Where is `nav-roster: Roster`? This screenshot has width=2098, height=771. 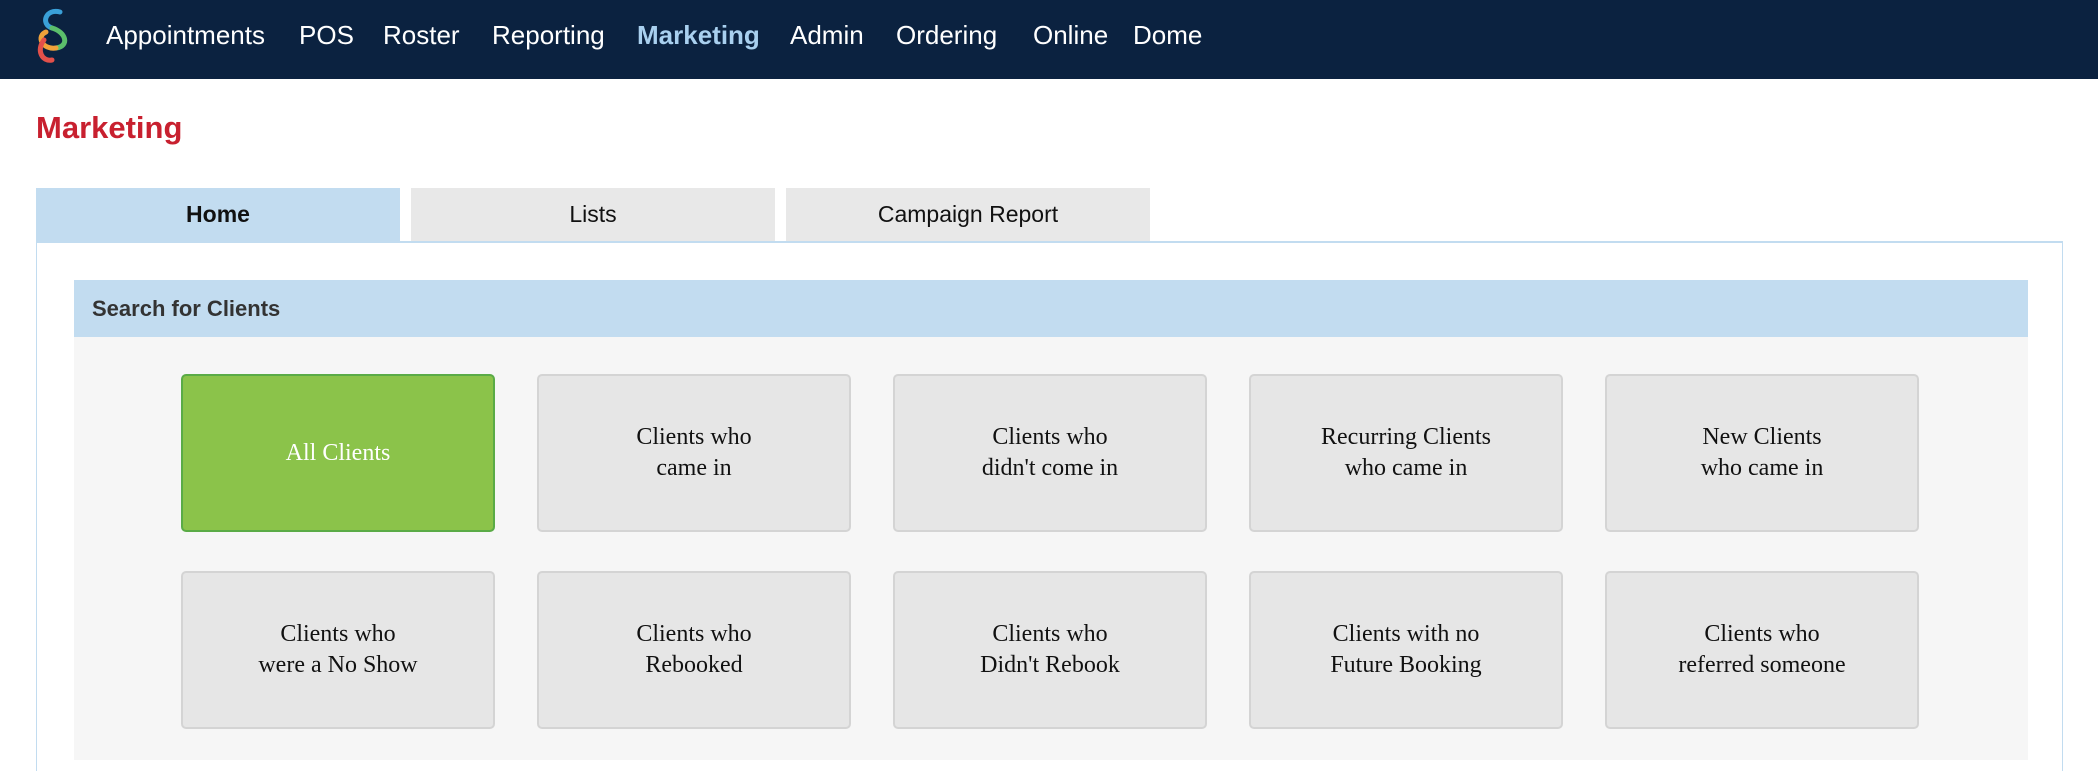
nav-roster: Roster is located at coordinates (421, 35).